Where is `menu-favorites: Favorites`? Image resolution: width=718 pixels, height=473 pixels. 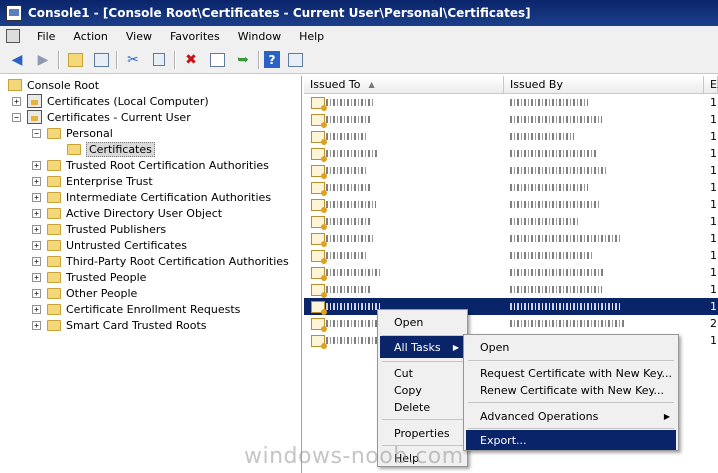
menu-favorites: Favorites is located at coordinates (195, 36).